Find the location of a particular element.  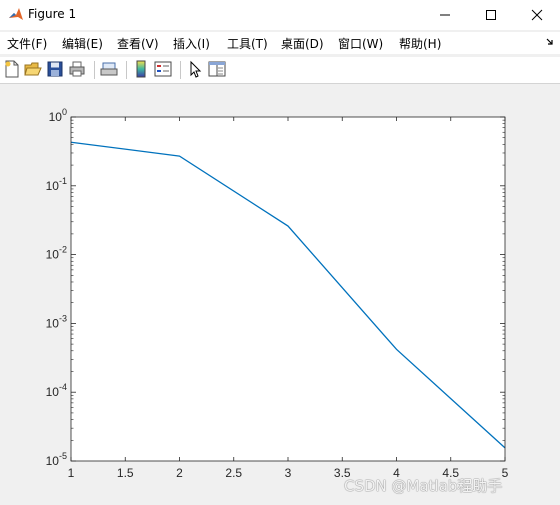

y-tick-label: 10-4 is located at coordinates (56, 390).